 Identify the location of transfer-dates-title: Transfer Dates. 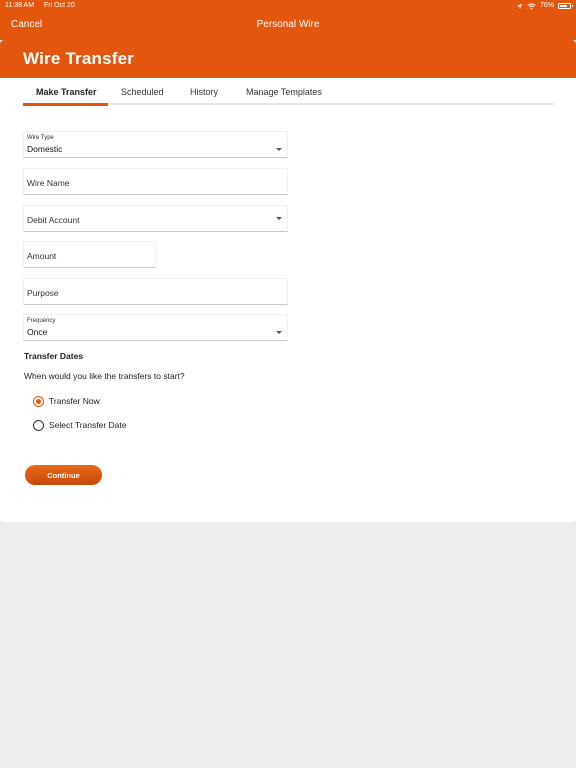
(54, 356).